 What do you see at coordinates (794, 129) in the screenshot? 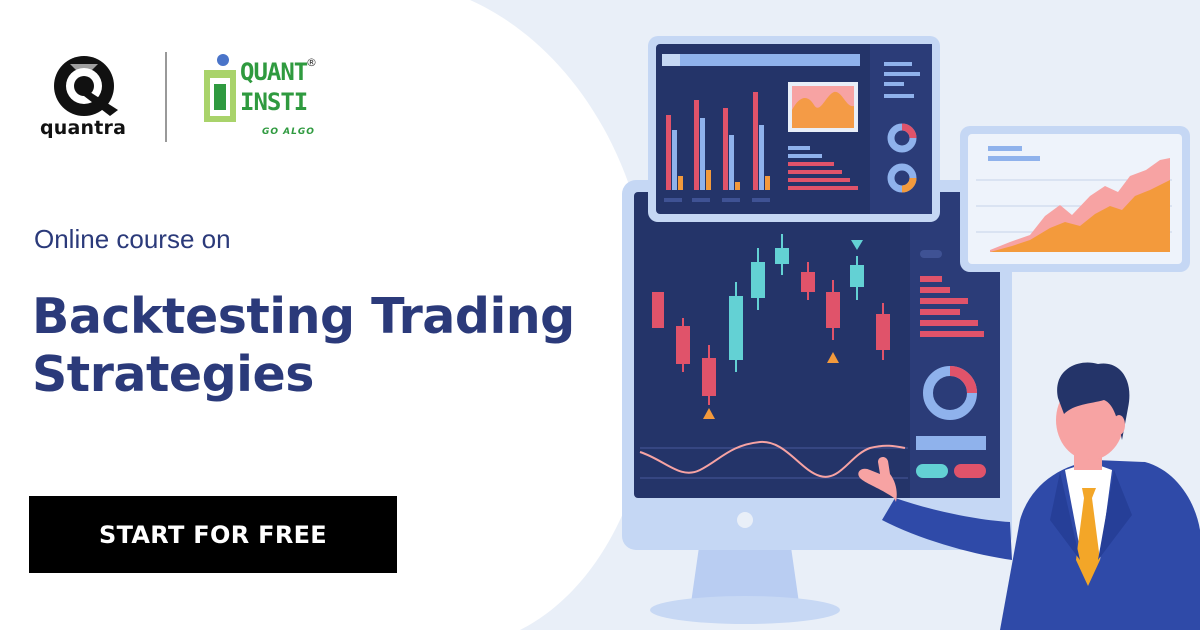
I see `bar-chart-window` at bounding box center [794, 129].